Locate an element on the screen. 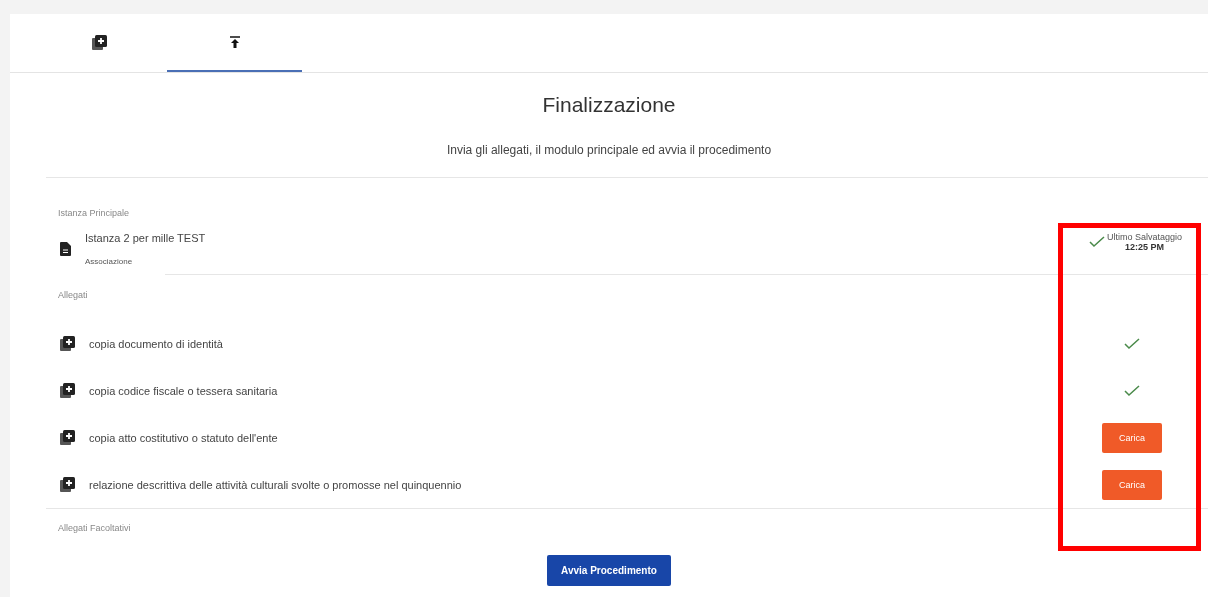  upload-icon is located at coordinates (234, 42).